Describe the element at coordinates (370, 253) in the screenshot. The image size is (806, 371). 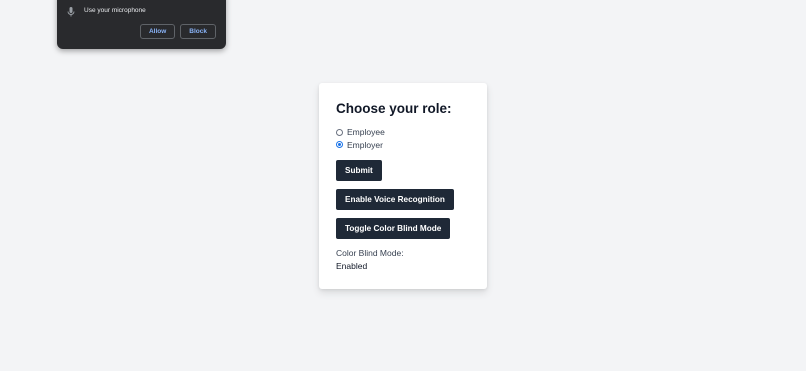
I see `color-blind-status-label: Color Blind Mode:` at that location.